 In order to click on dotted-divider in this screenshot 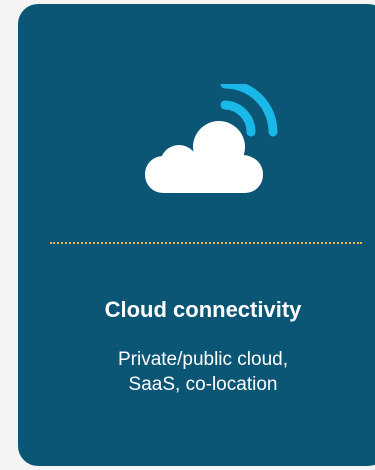, I will do `click(206, 243)`.